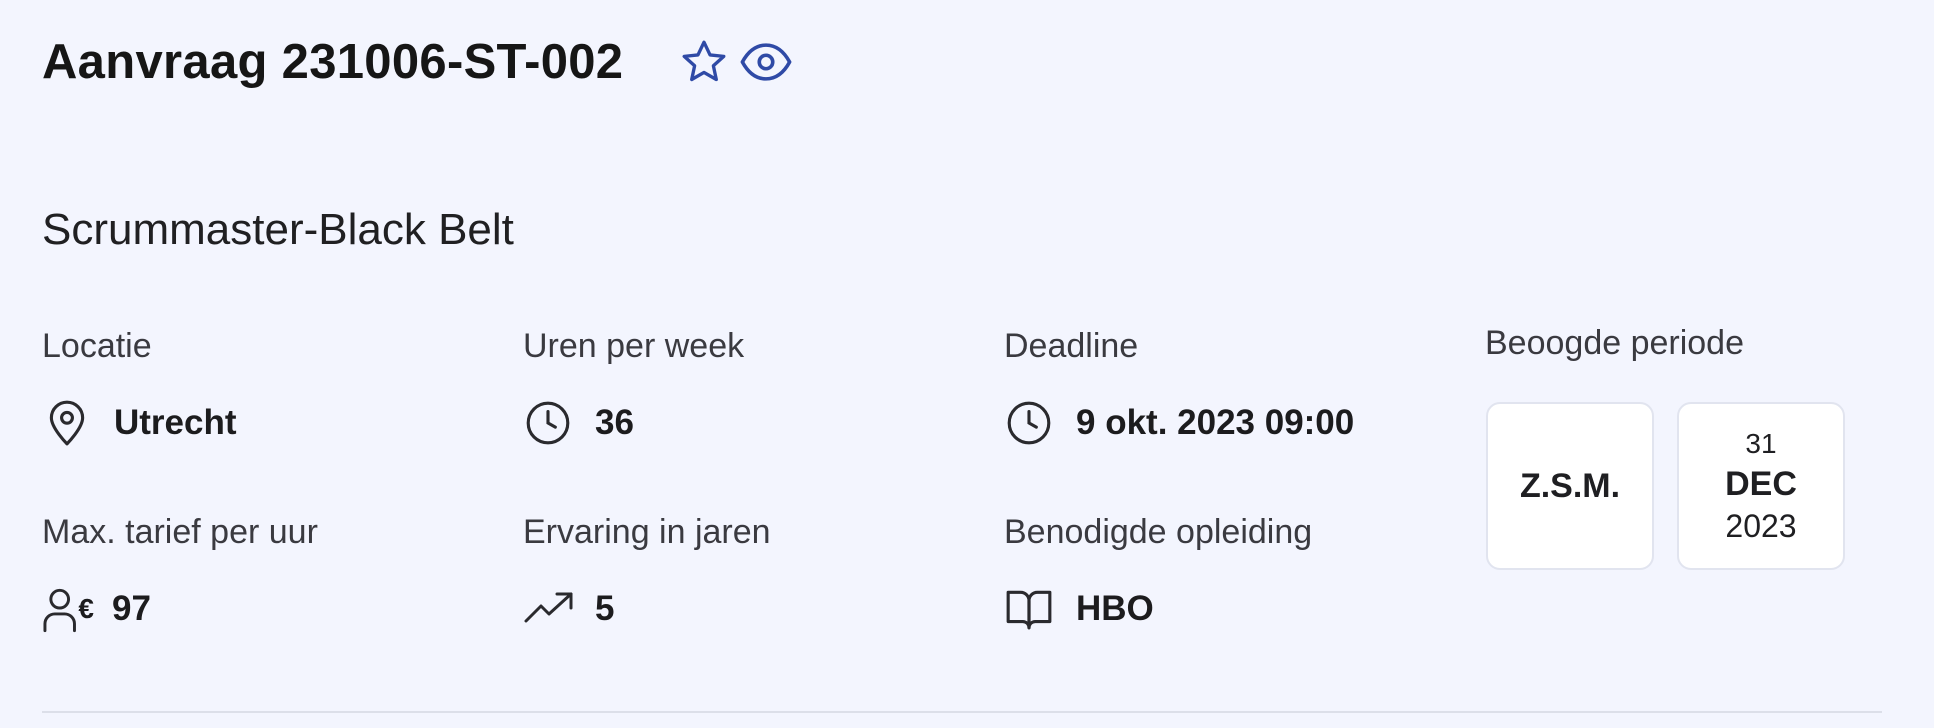 The width and height of the screenshot is (1934, 728). Describe the element at coordinates (1615, 343) in the screenshot. I see `period-label: Beoogde periode` at that location.